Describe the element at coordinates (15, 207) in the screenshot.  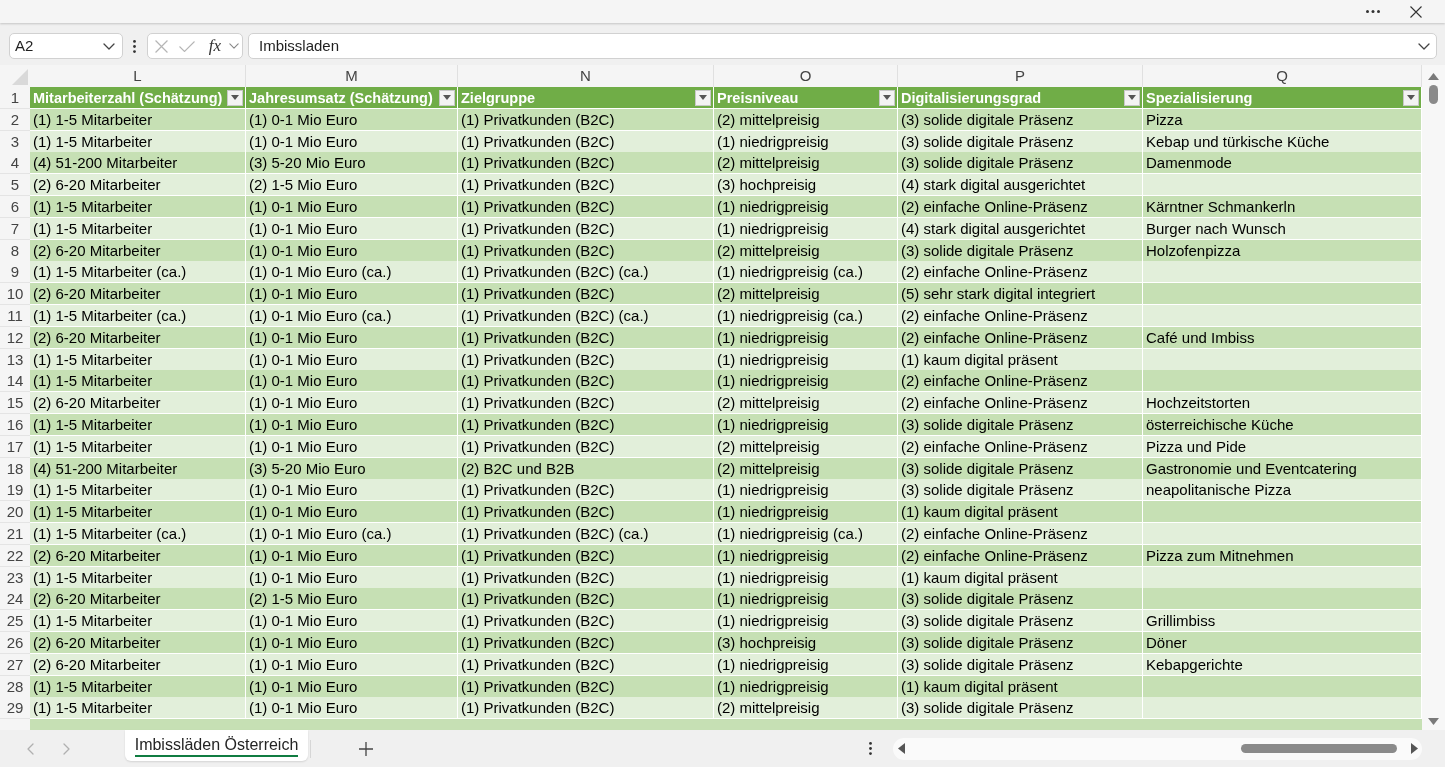
I see `row-header: 6` at that location.